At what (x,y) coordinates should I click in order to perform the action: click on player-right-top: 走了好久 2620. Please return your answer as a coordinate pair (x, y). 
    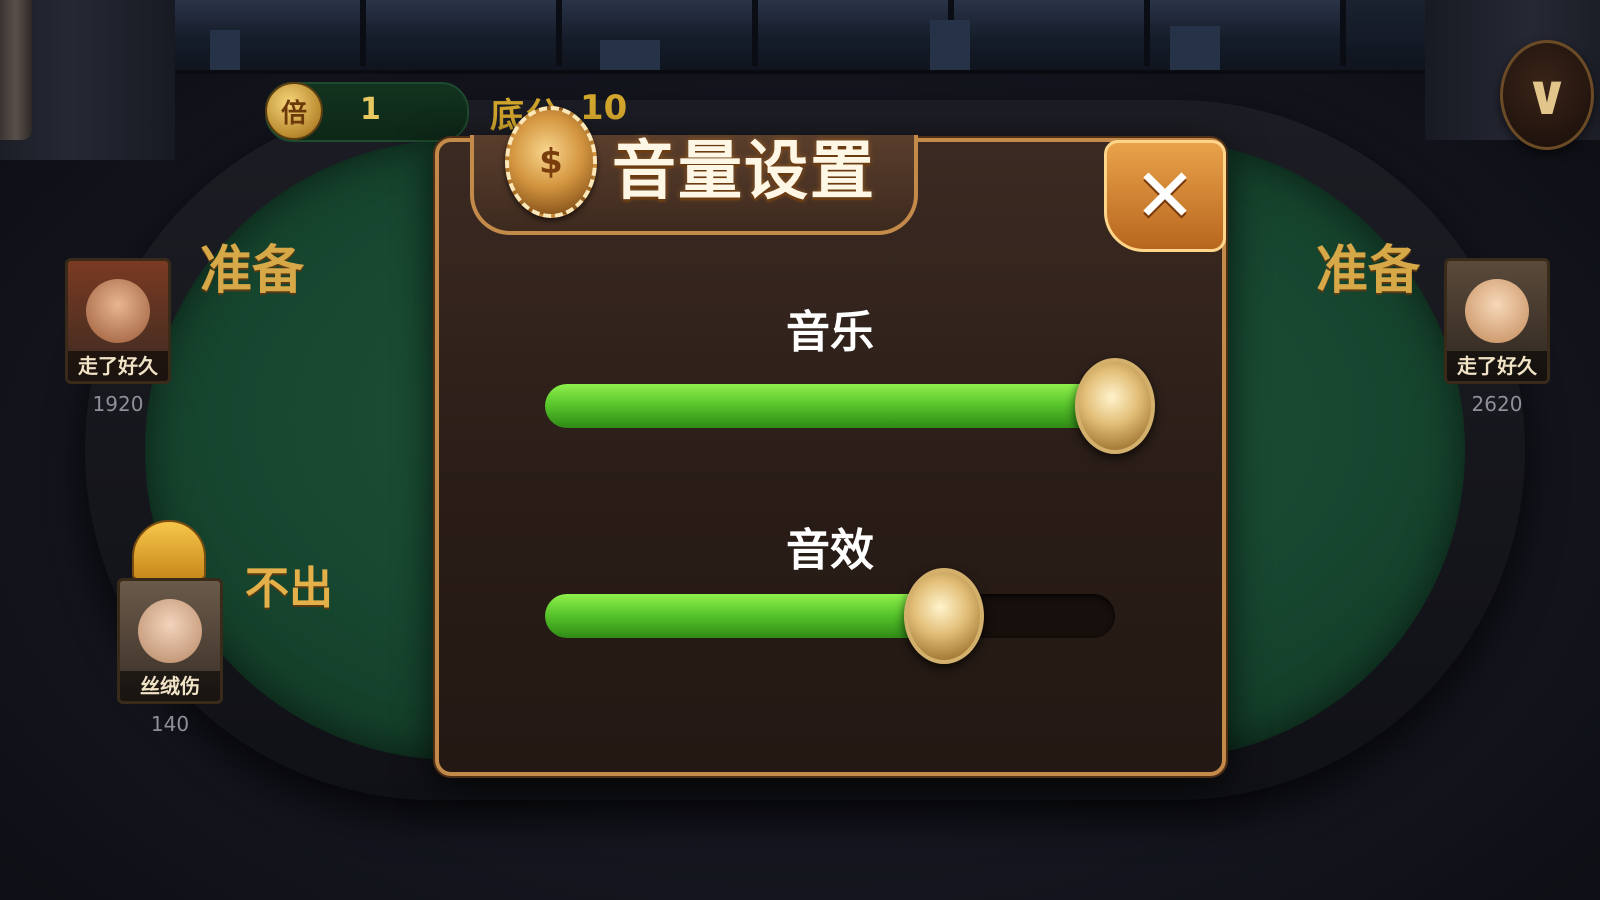
    Looking at the image, I should click on (1497, 337).